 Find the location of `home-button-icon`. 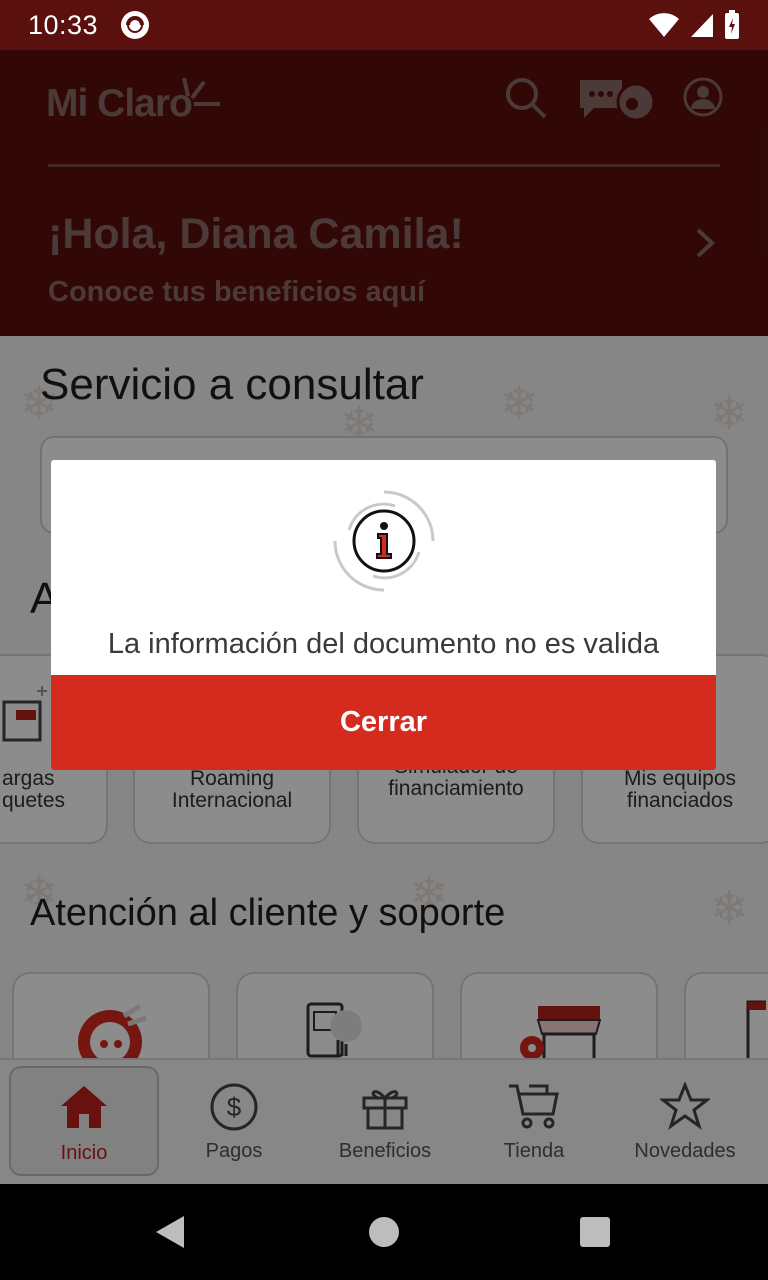

home-button-icon is located at coordinates (384, 1232).